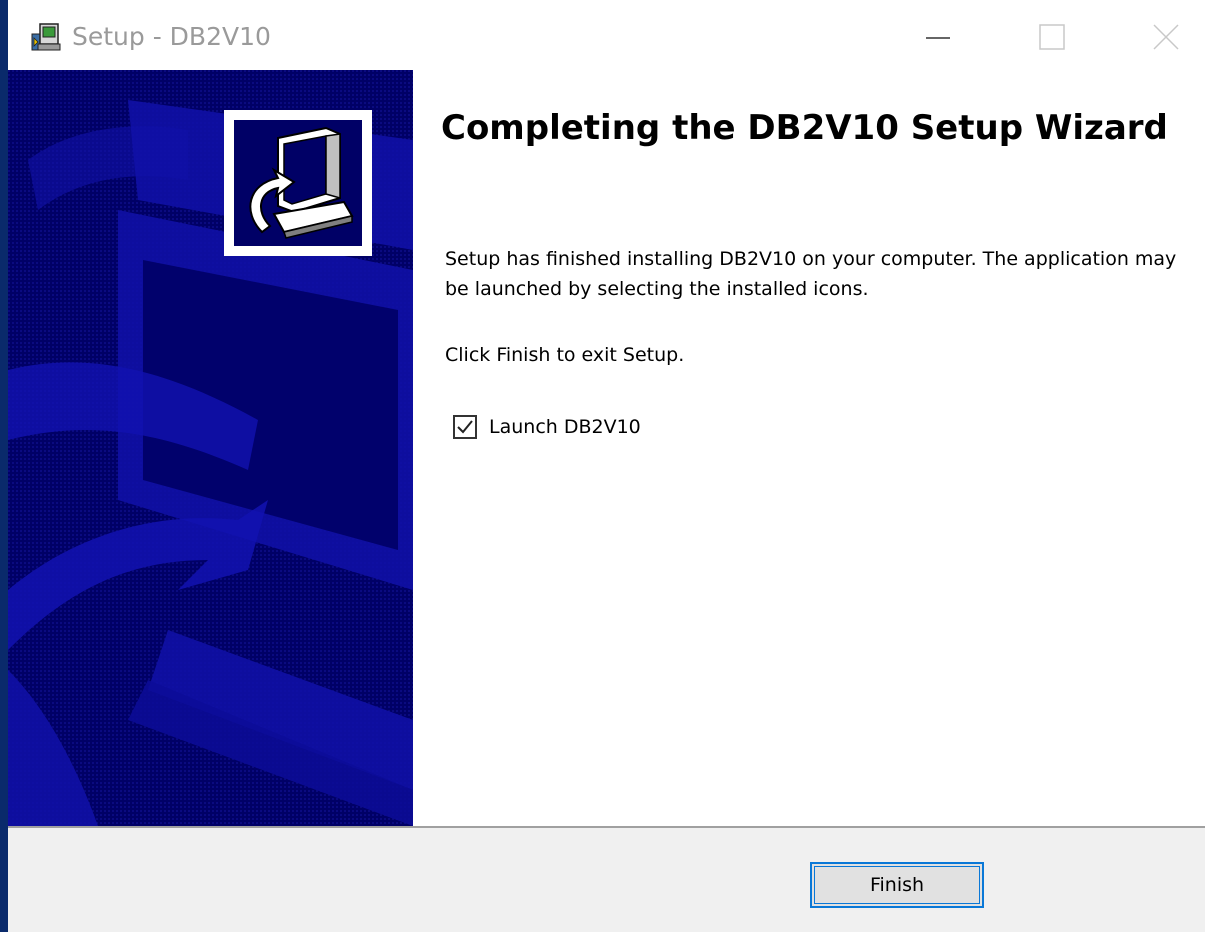 Image resolution: width=1205 pixels, height=932 pixels. Describe the element at coordinates (804, 128) in the screenshot. I see `page-title: Completing the DB2V10 Setup Wizard` at that location.